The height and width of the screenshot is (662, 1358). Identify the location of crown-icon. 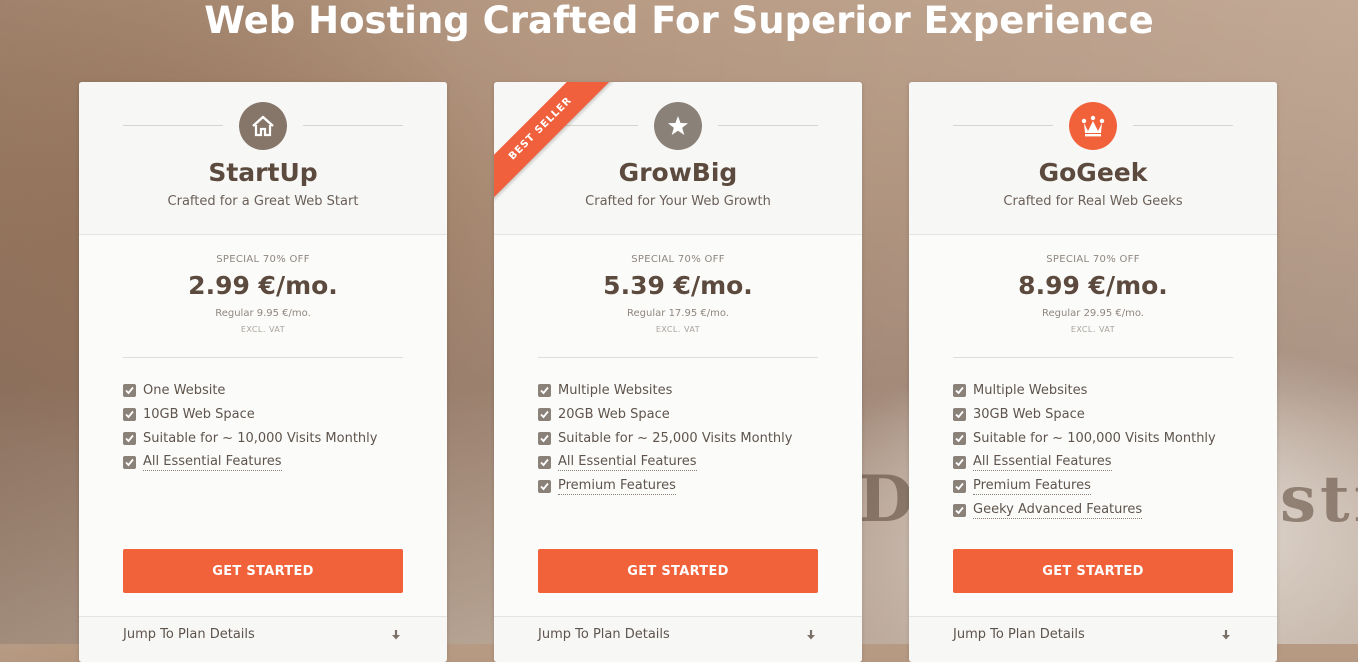
(1093, 126).